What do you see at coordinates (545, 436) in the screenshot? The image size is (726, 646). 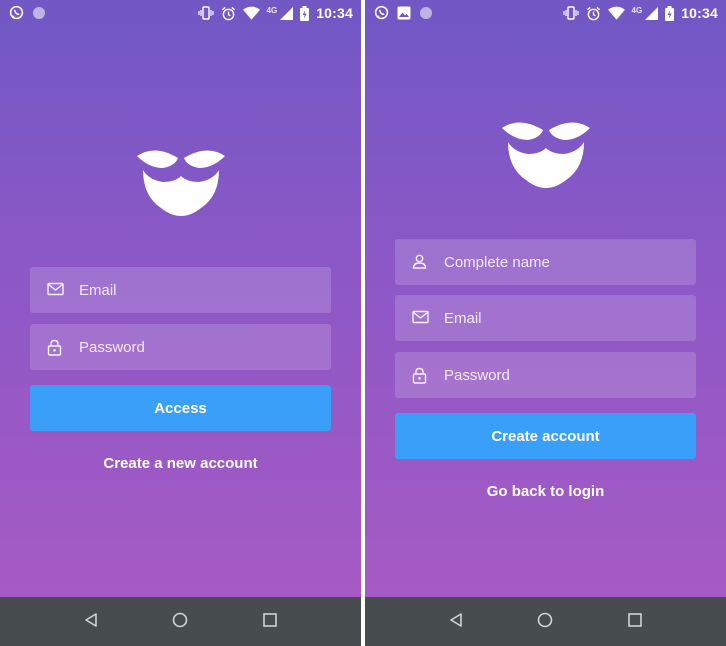 I see `create-account-button: Create account` at bounding box center [545, 436].